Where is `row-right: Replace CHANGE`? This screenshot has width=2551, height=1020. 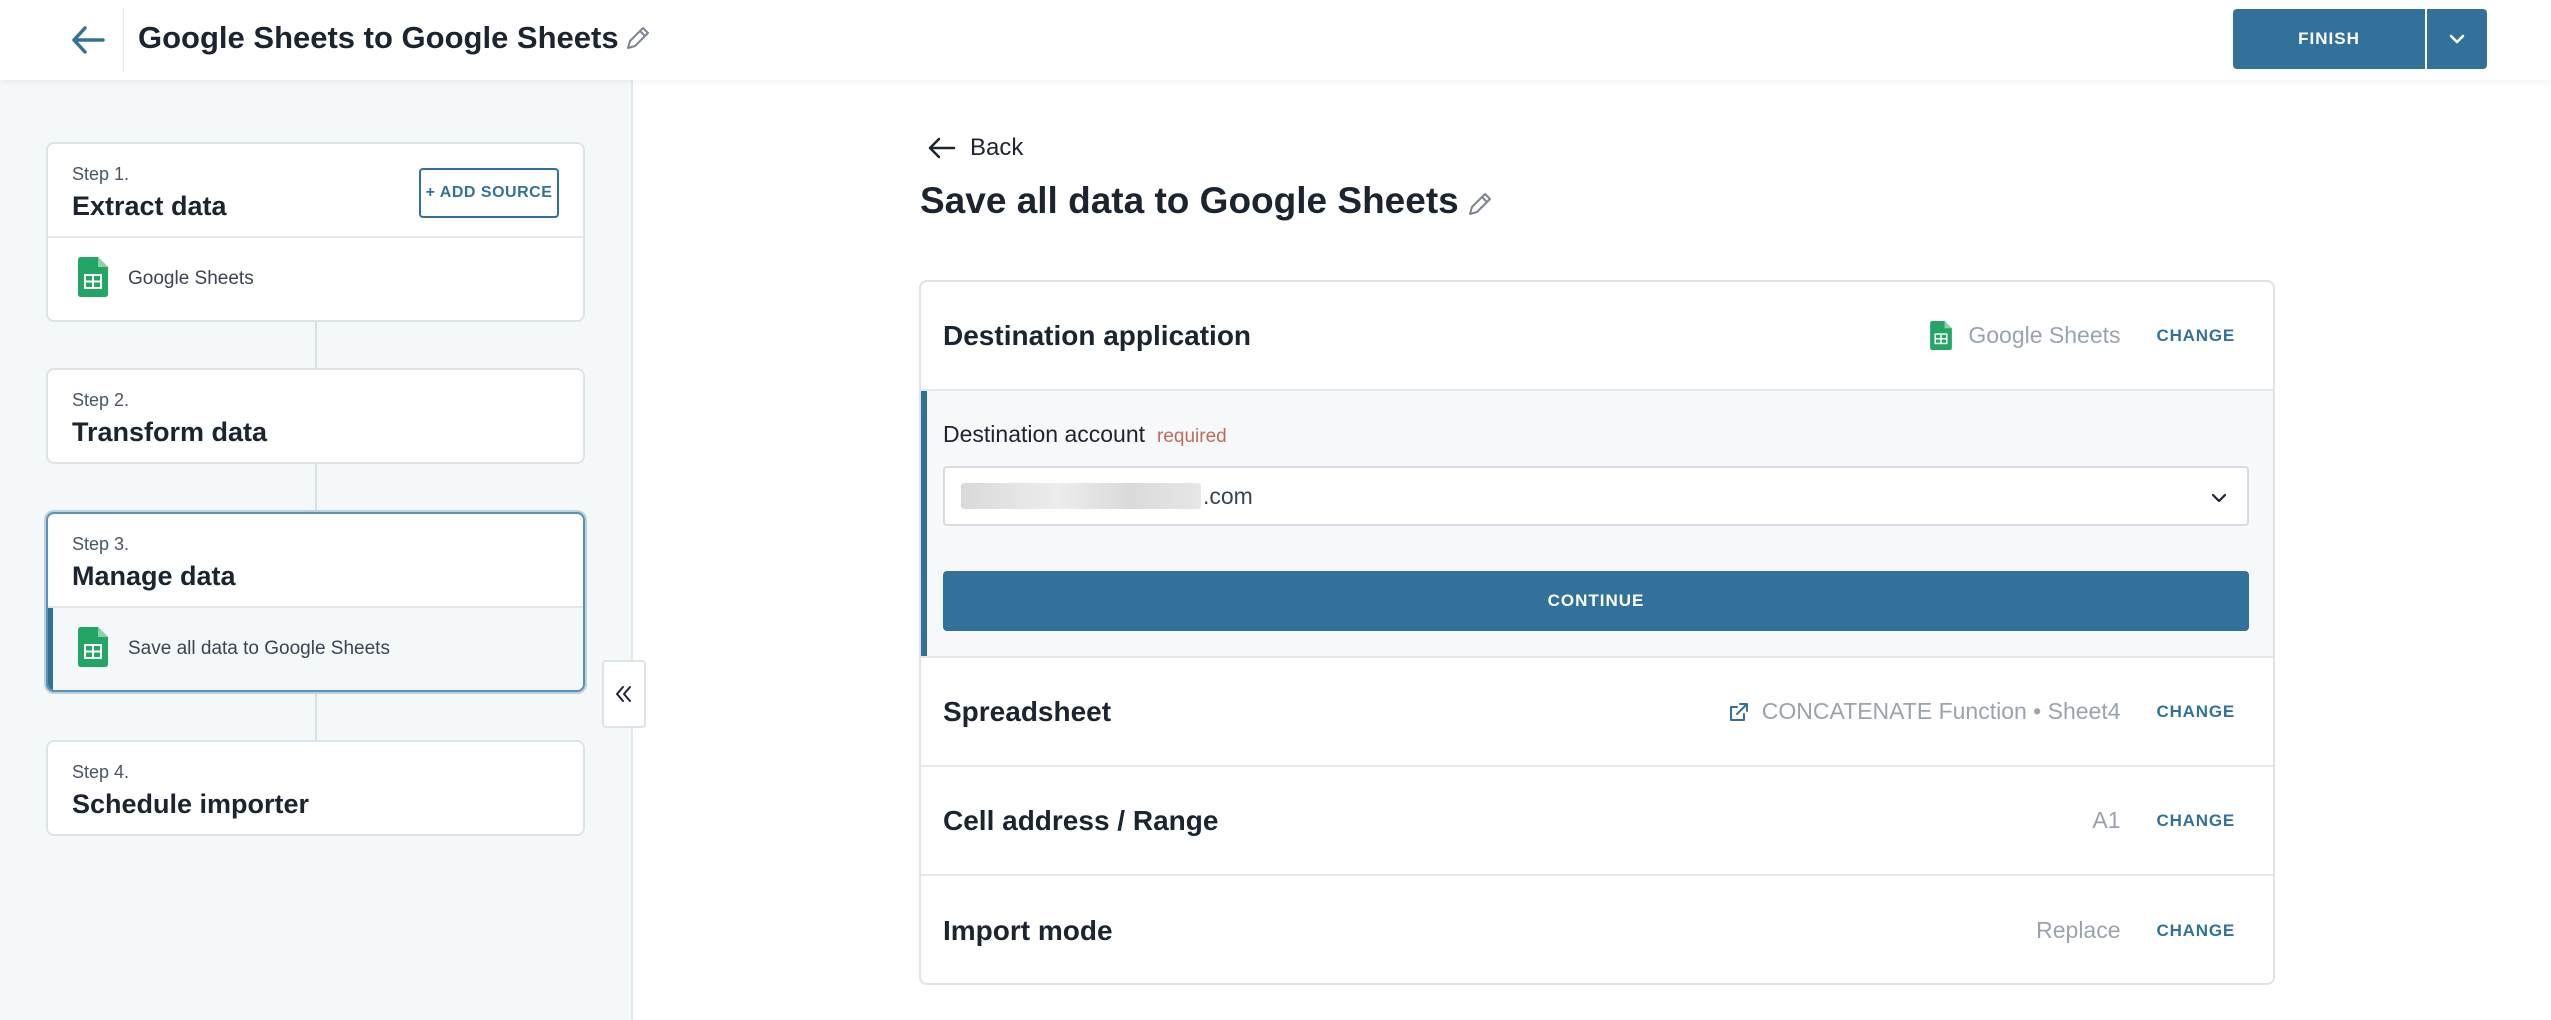
row-right: Replace CHANGE is located at coordinates (2135, 929).